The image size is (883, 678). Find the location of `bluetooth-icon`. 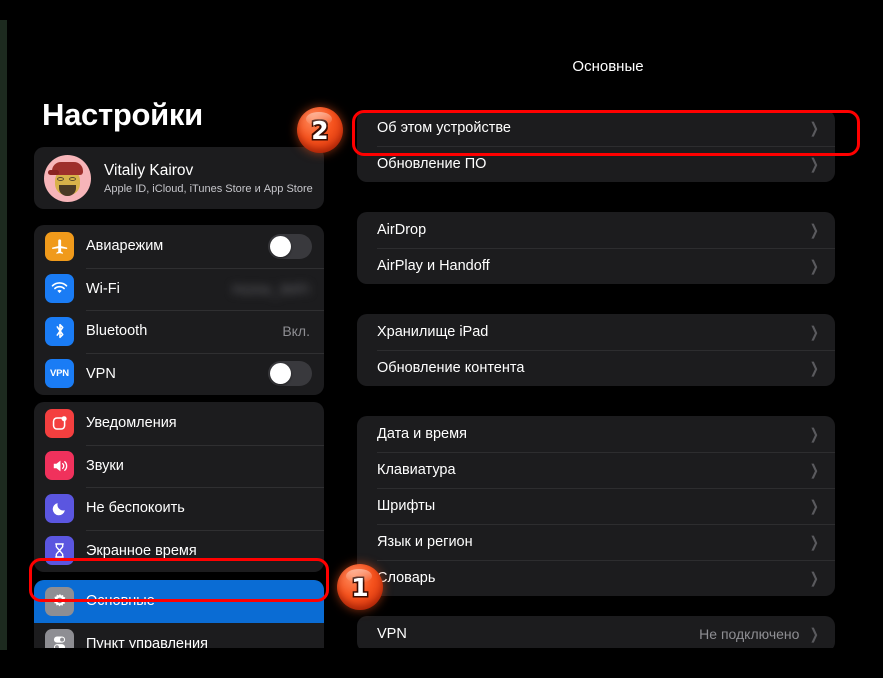

bluetooth-icon is located at coordinates (59, 331).